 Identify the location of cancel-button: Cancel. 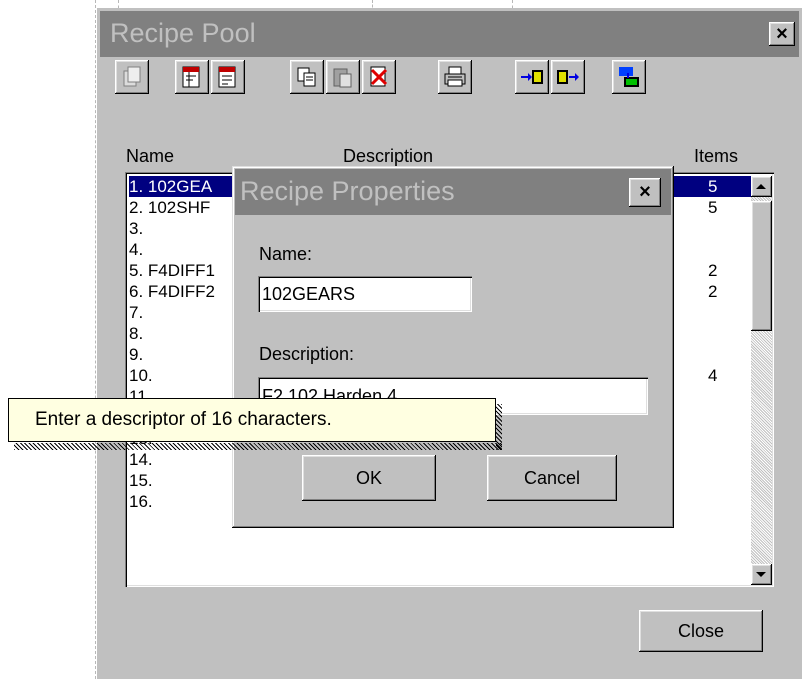
(552, 478).